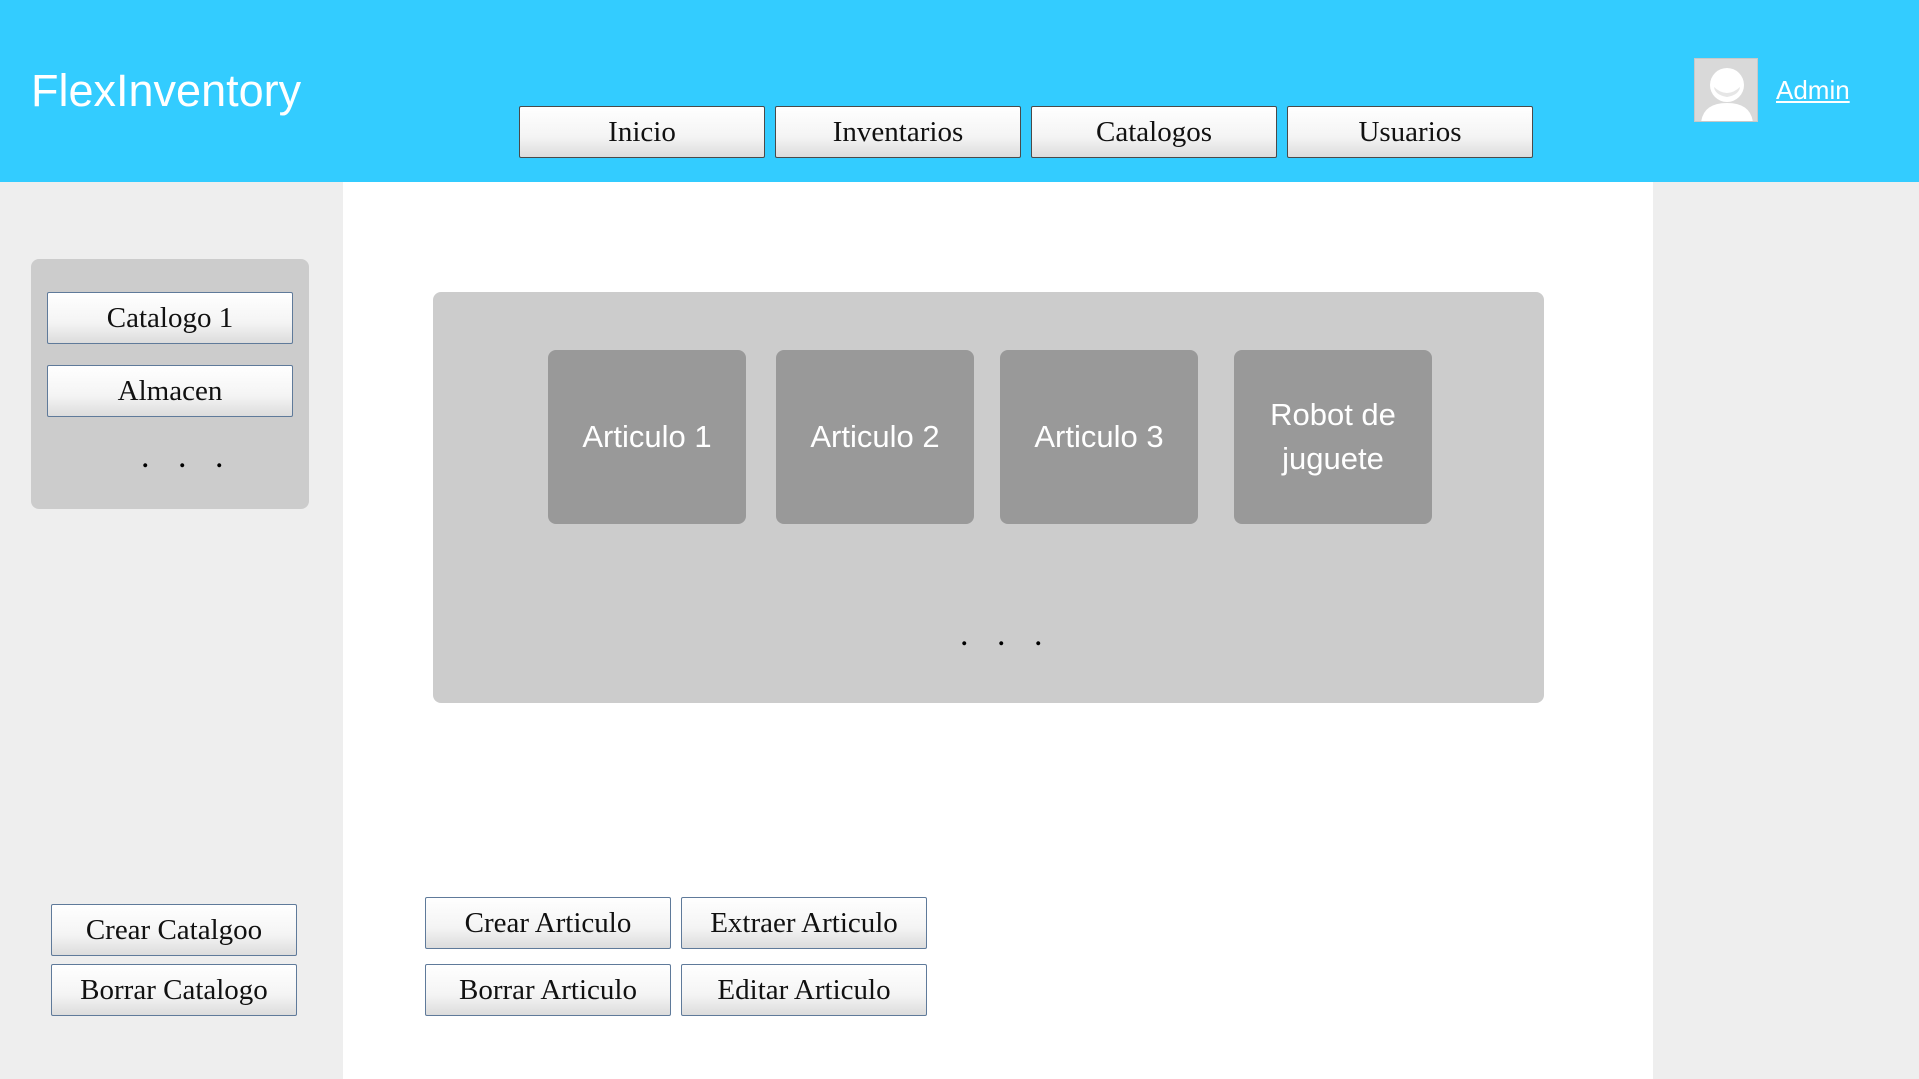 This screenshot has width=1919, height=1079. What do you see at coordinates (174, 930) in the screenshot?
I see `create-catalog-button: Crear Catalgoo` at bounding box center [174, 930].